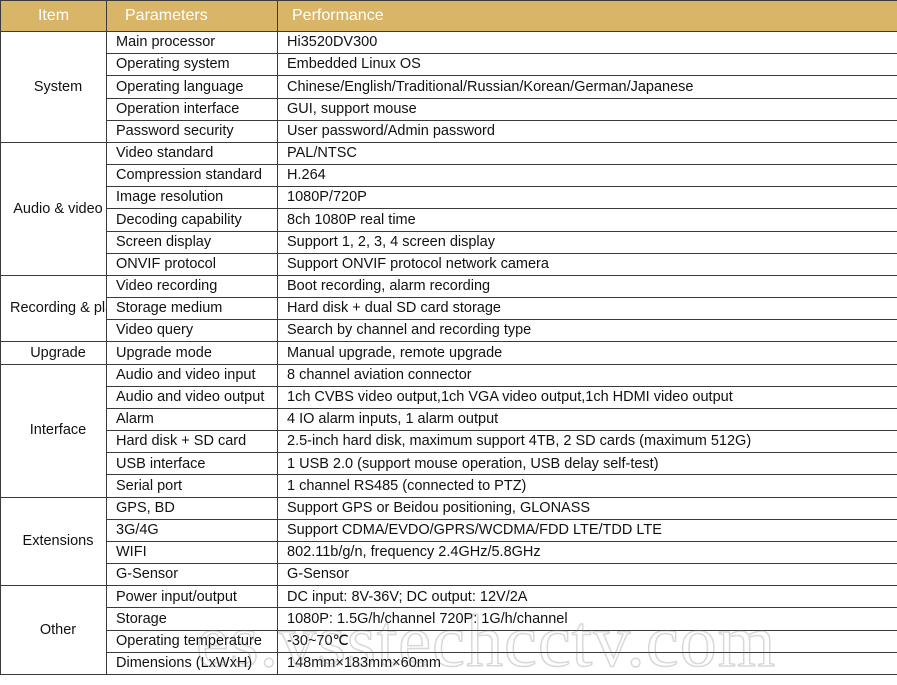 The width and height of the screenshot is (897, 685). Describe the element at coordinates (192, 65) in the screenshot. I see `parameter-cell: Operating system` at that location.